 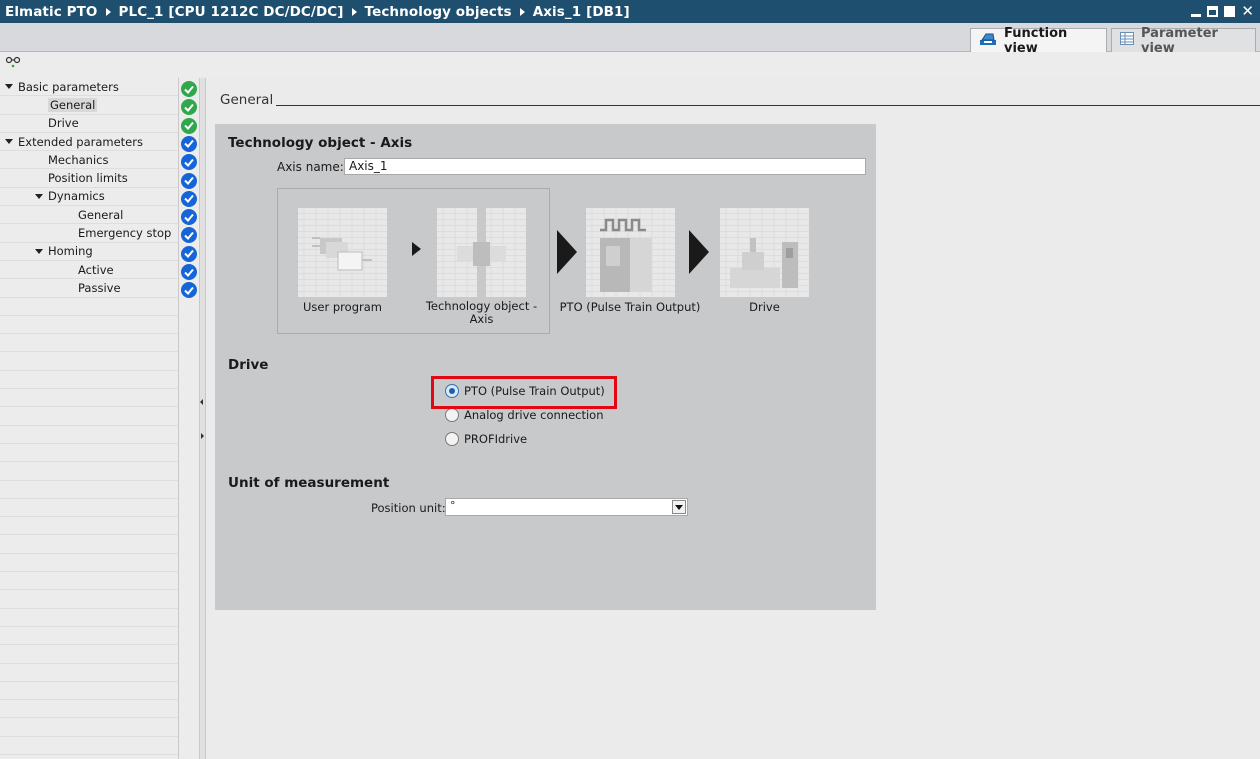 What do you see at coordinates (1213, 11) in the screenshot?
I see `float-window-icon` at bounding box center [1213, 11].